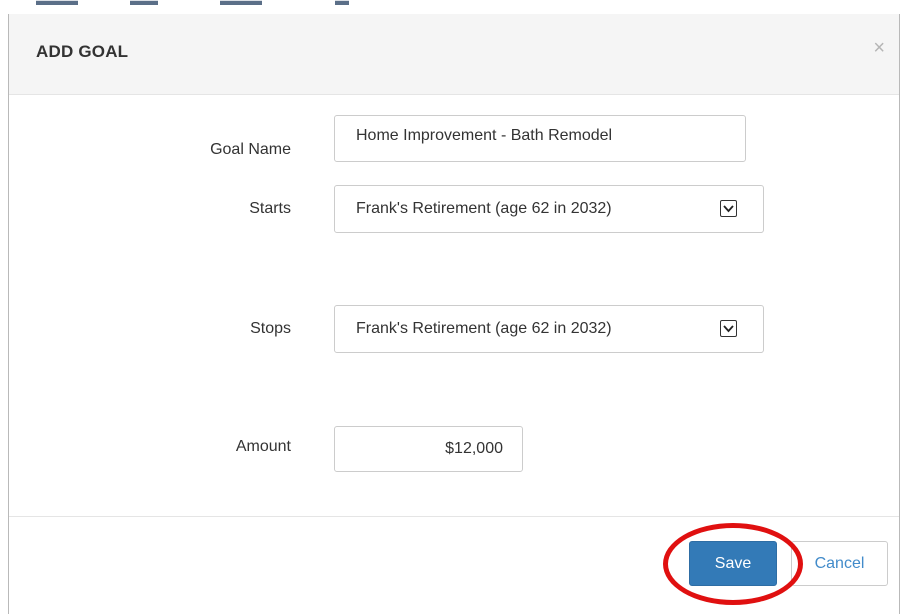 The width and height of the screenshot is (900, 614). Describe the element at coordinates (839, 563) in the screenshot. I see `cancel-button: Cancel` at that location.